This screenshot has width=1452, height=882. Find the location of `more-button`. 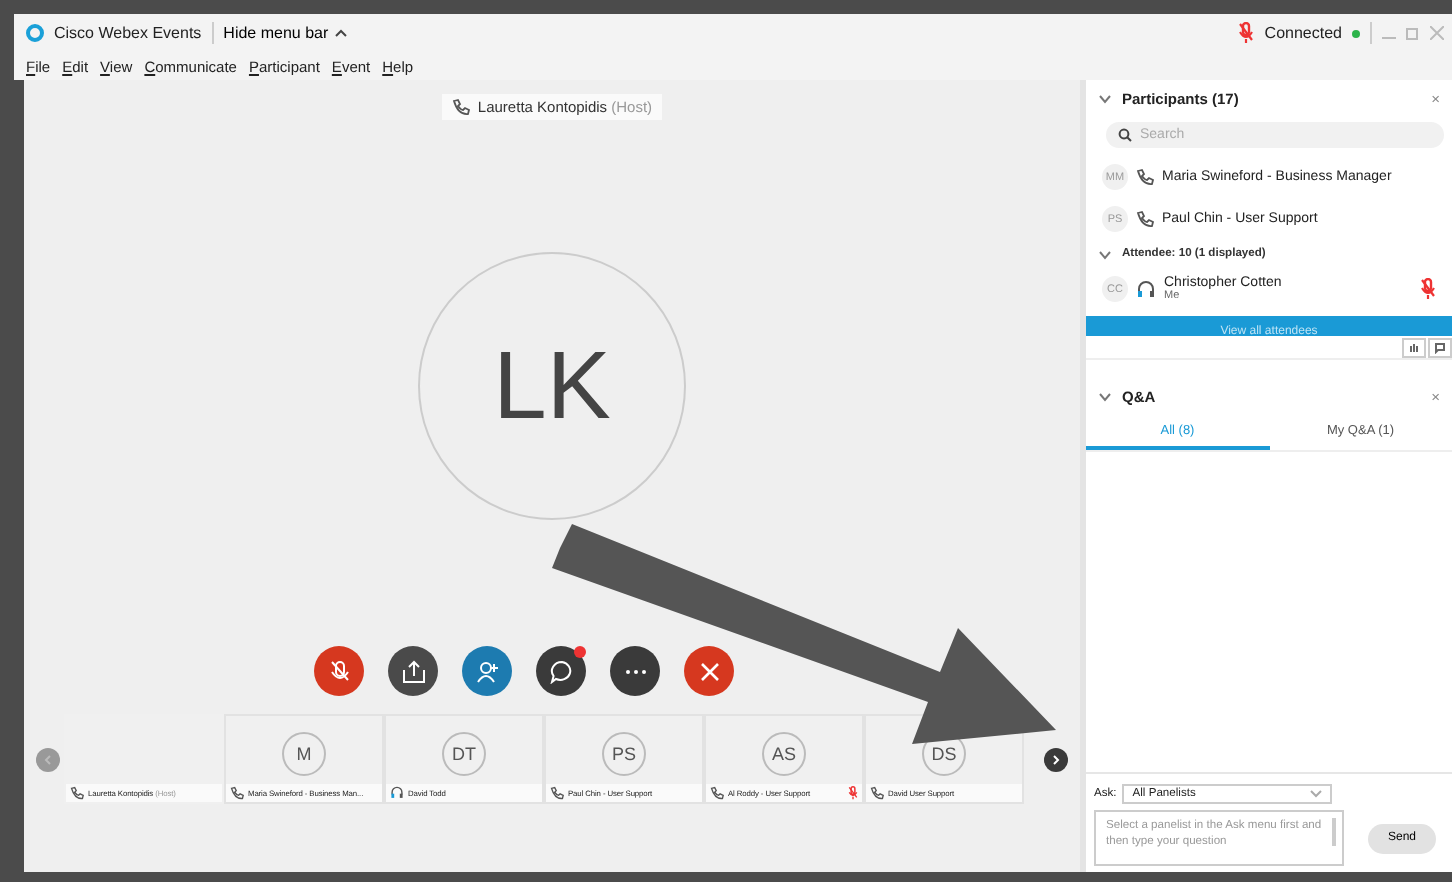

more-button is located at coordinates (635, 671).